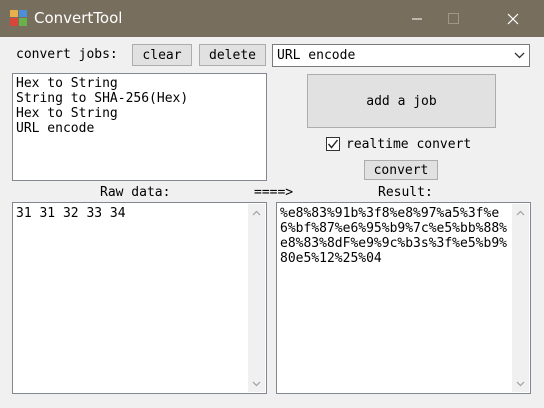 The width and height of the screenshot is (544, 408). What do you see at coordinates (78, 18) in the screenshot?
I see `window-title: ConvertTool` at bounding box center [78, 18].